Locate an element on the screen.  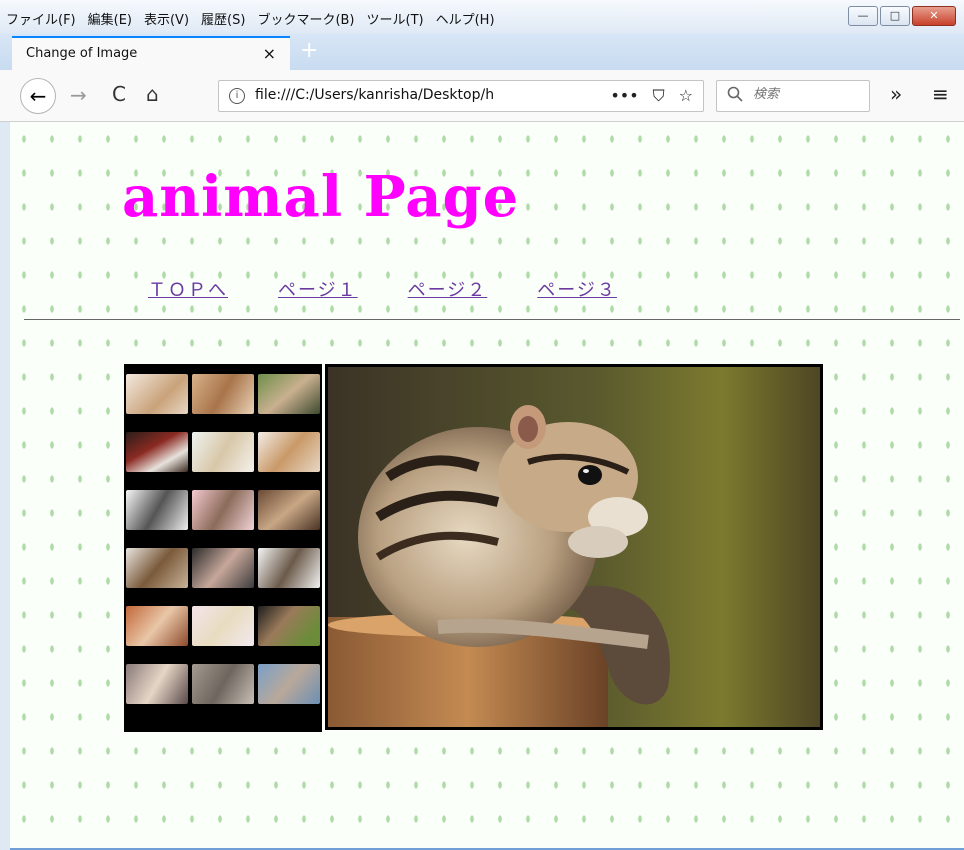
menu-tools: ツール(T) is located at coordinates (395, 18).